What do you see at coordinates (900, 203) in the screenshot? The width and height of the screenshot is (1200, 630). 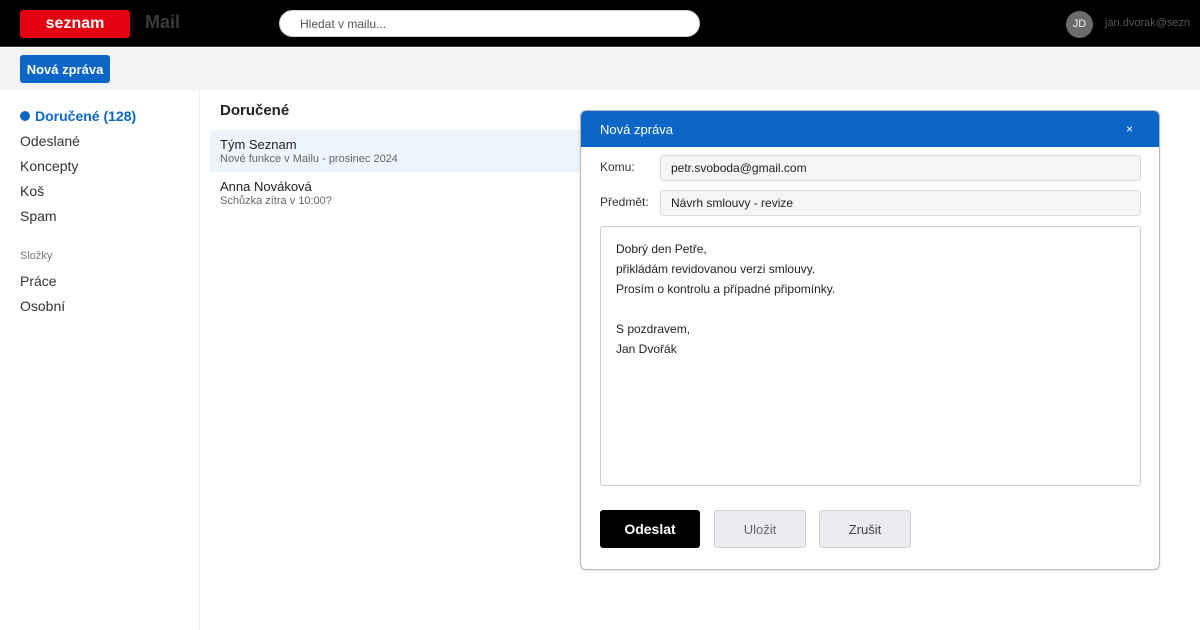 I see `subject-field` at bounding box center [900, 203].